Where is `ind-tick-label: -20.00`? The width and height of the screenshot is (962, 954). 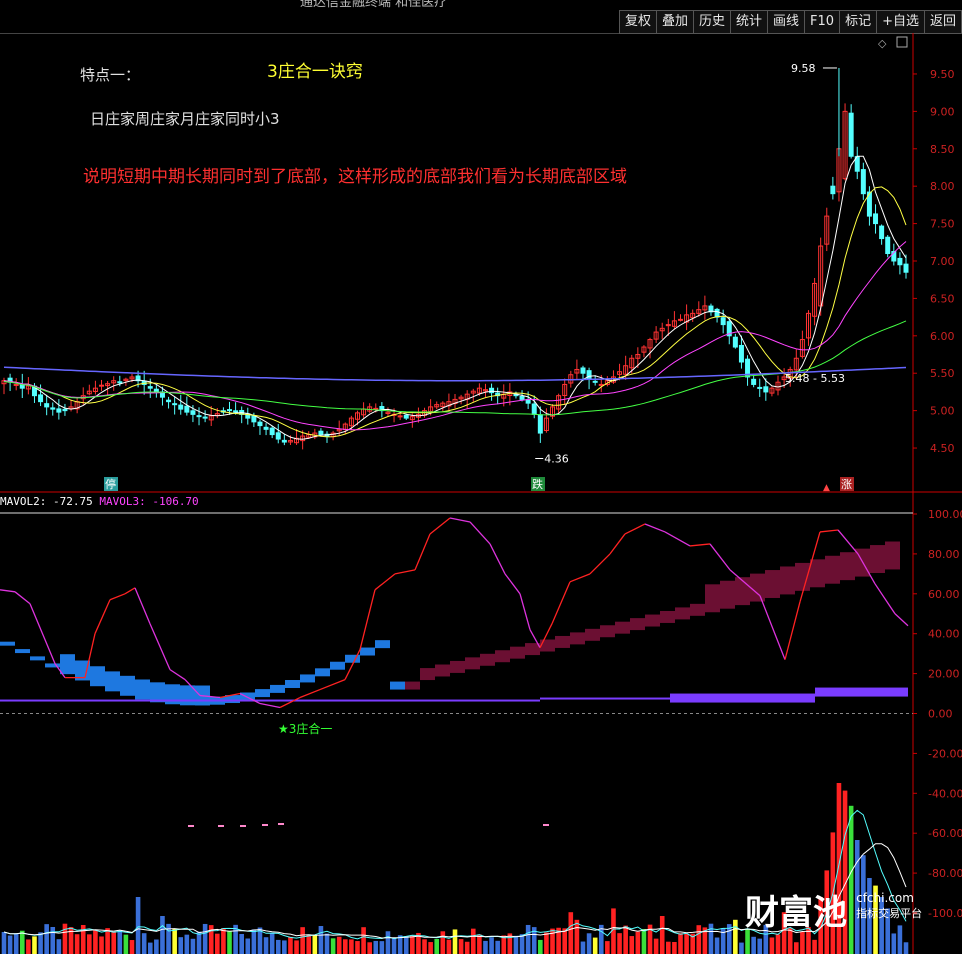 ind-tick-label: -20.00 is located at coordinates (945, 753).